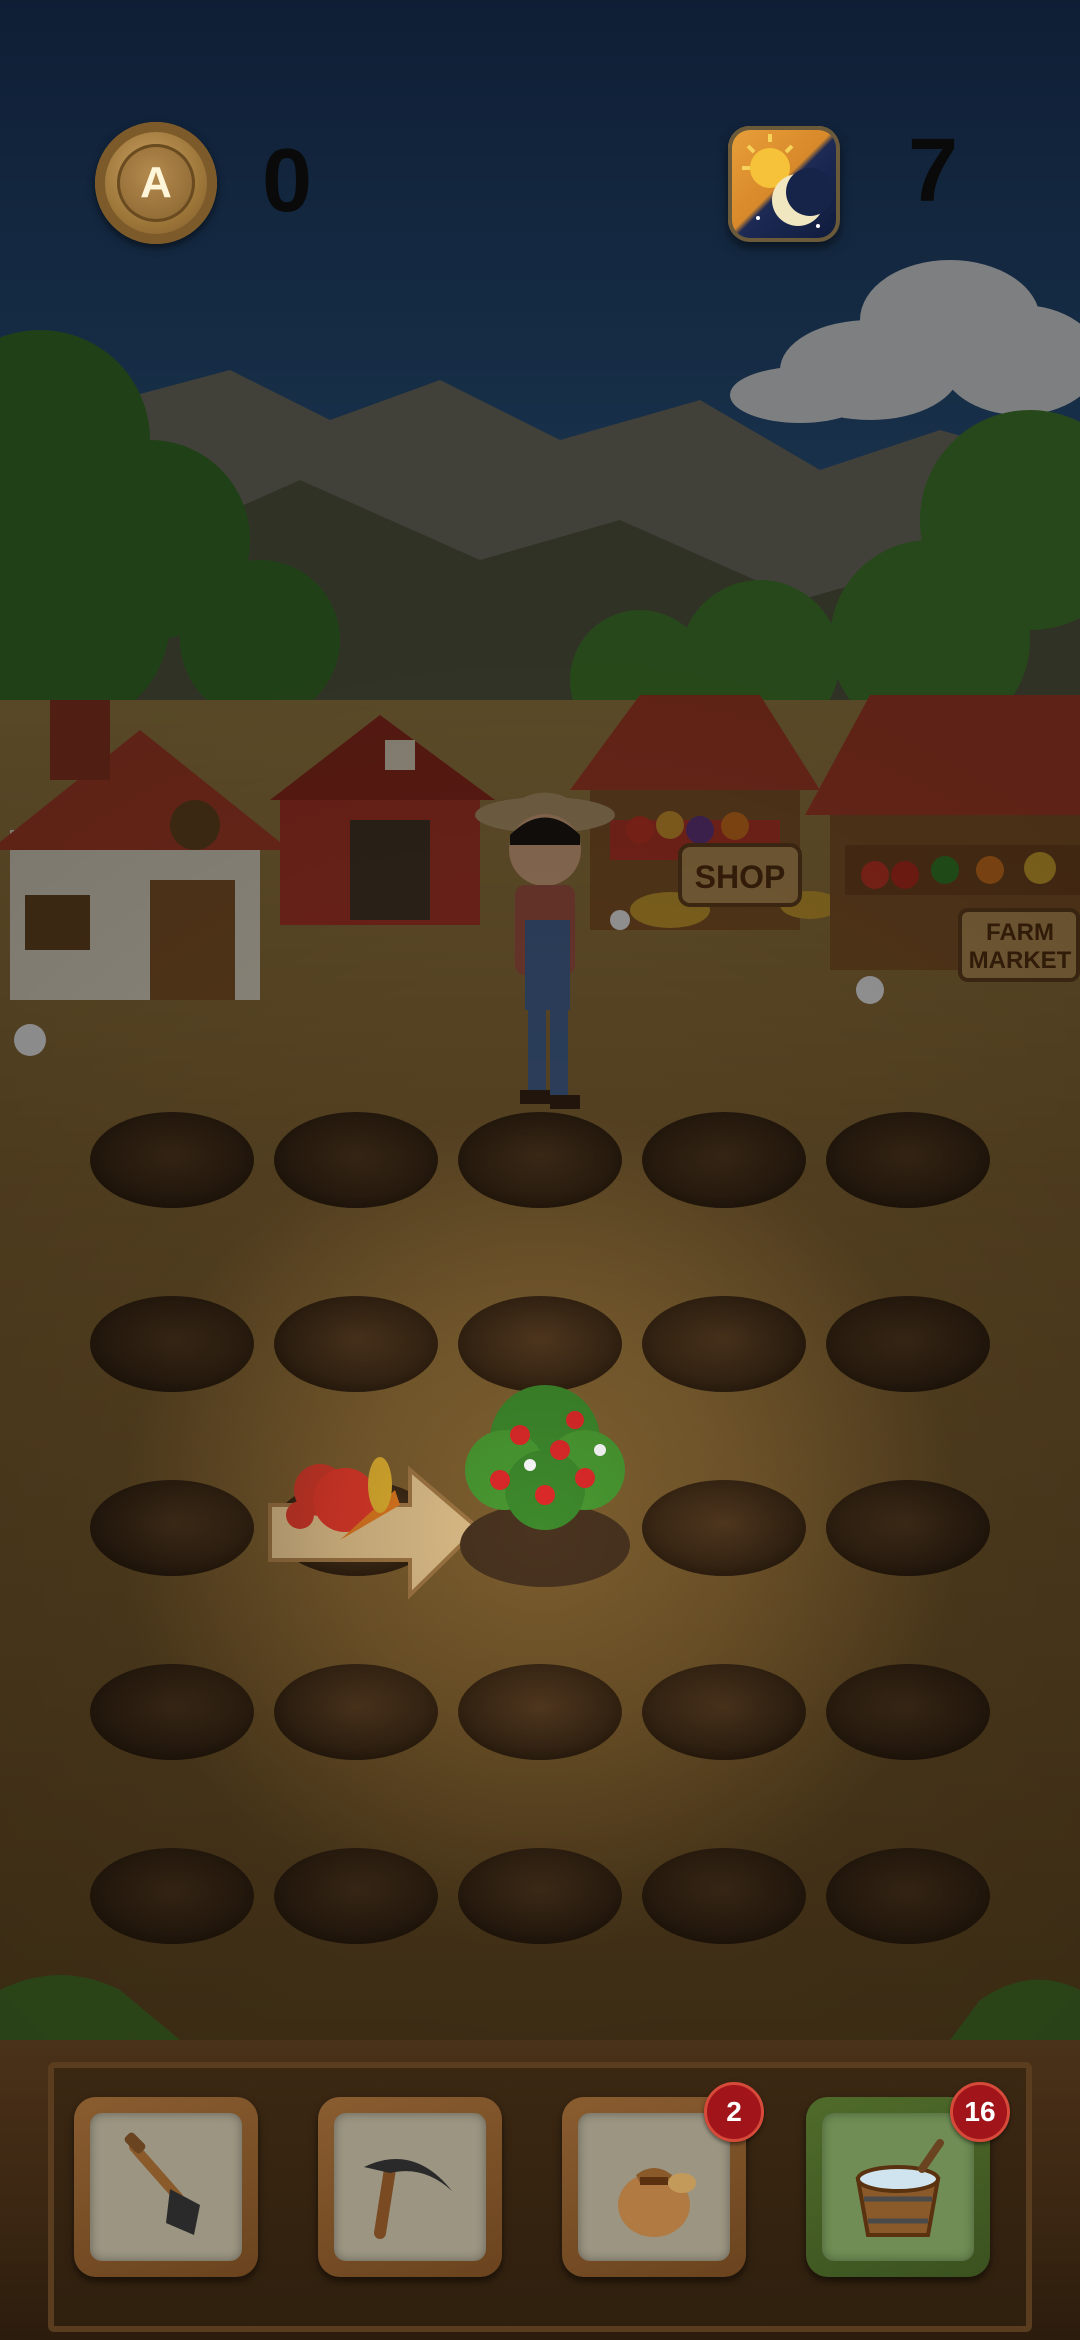  I want to click on coin-icon-letter: A, so click(156, 183).